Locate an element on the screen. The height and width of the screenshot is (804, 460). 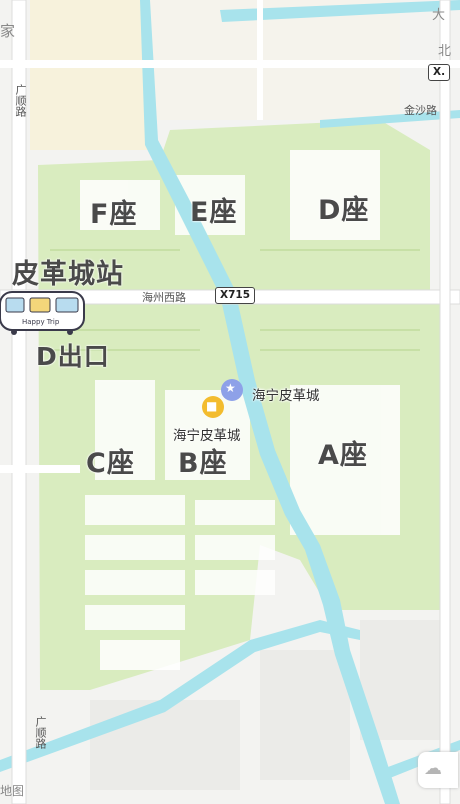
station-label: 皮革城站 is located at coordinates (68, 271).